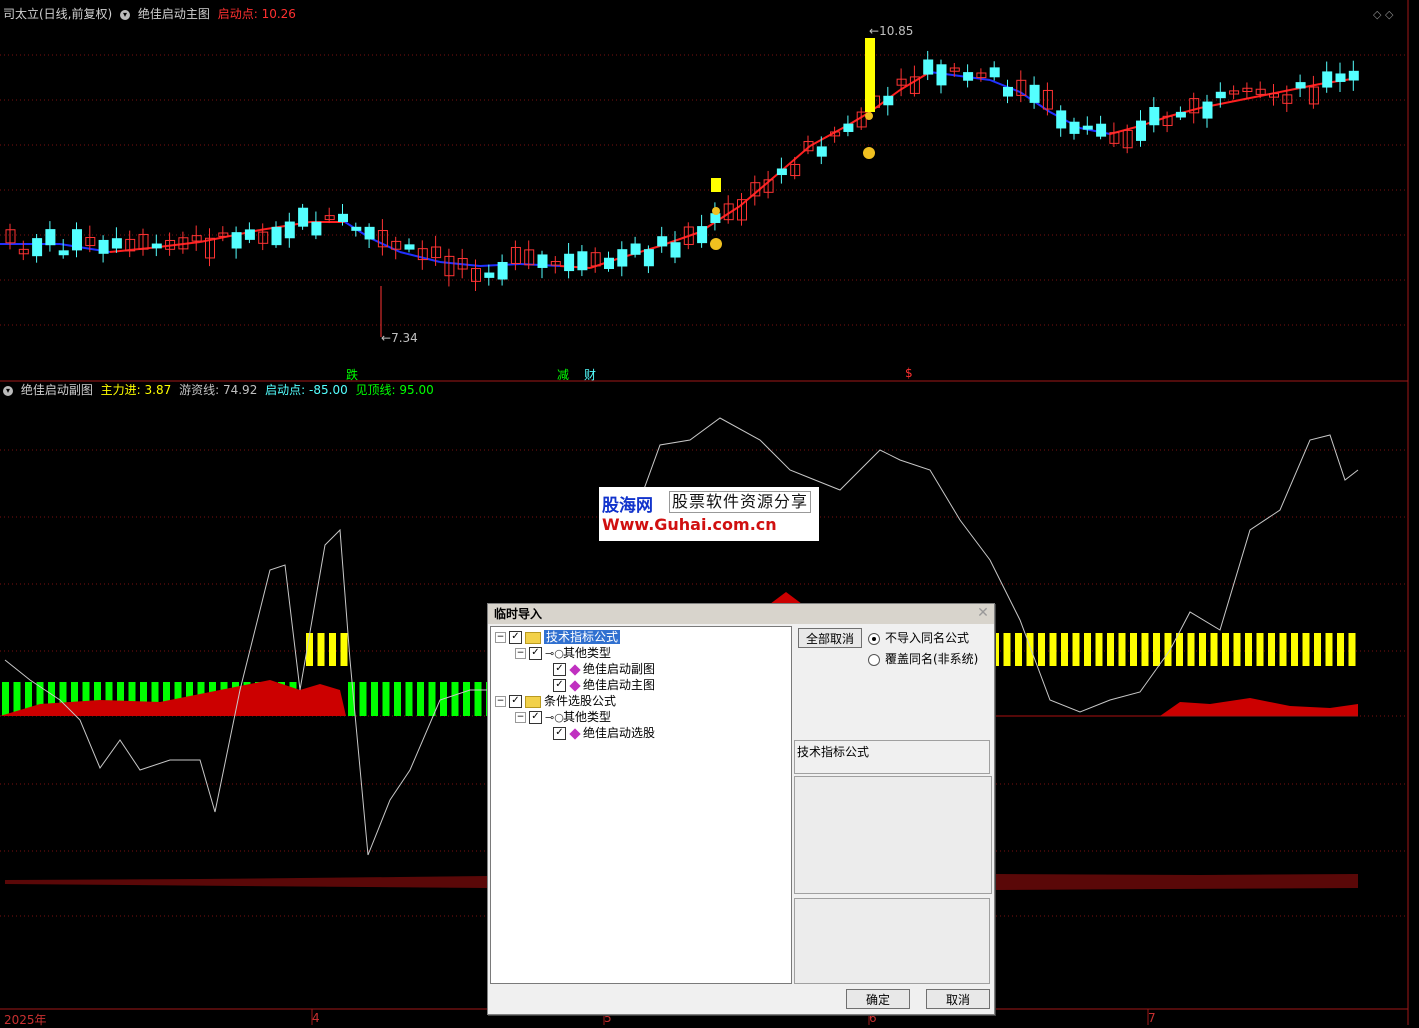 This screenshot has height=1028, width=1419. What do you see at coordinates (1152, 1018) in the screenshot?
I see `x-axis-month-7: 7` at bounding box center [1152, 1018].